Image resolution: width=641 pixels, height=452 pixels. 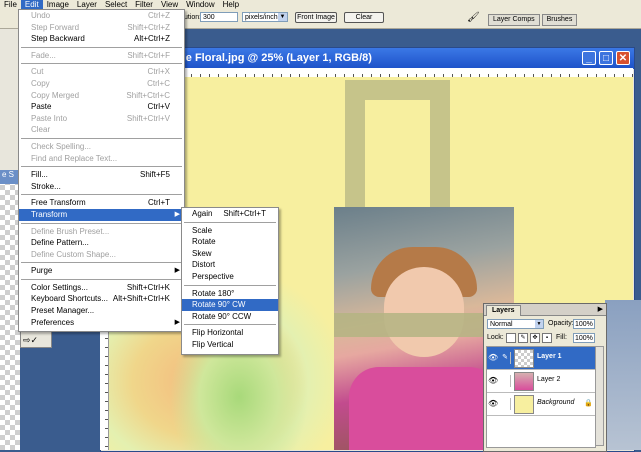 I want to click on layers-tab: Layers, so click(x=503, y=310).